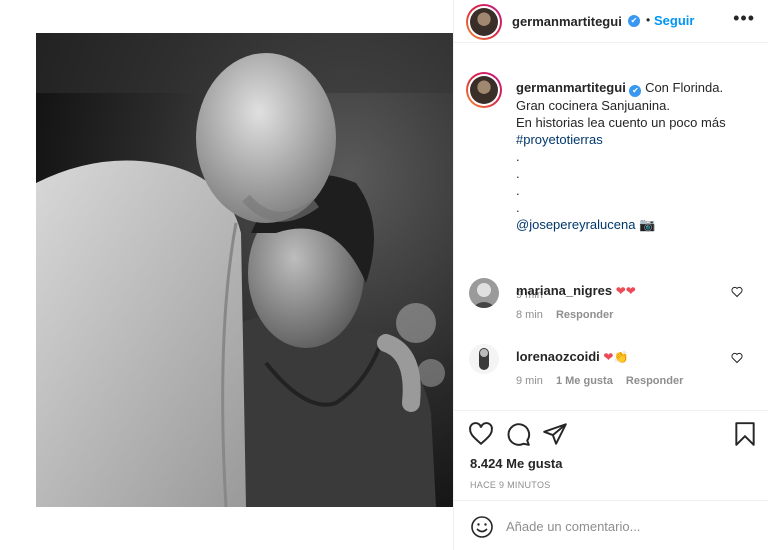 The image size is (768, 550). I want to click on follow-button: Seguir, so click(674, 20).